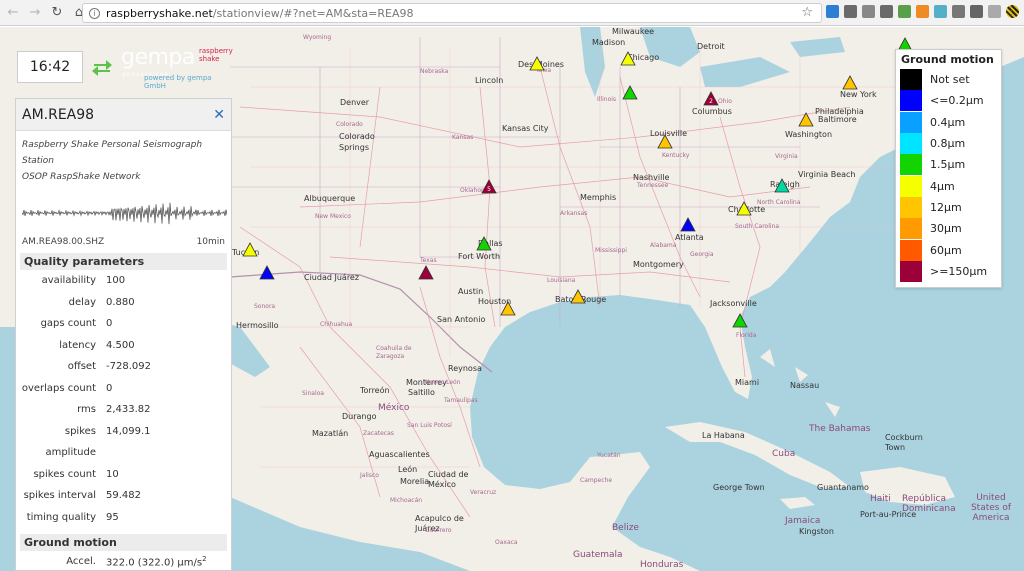 The width and height of the screenshot is (1024, 571). I want to click on legend-row: <=0.2µm, so click(948, 101).